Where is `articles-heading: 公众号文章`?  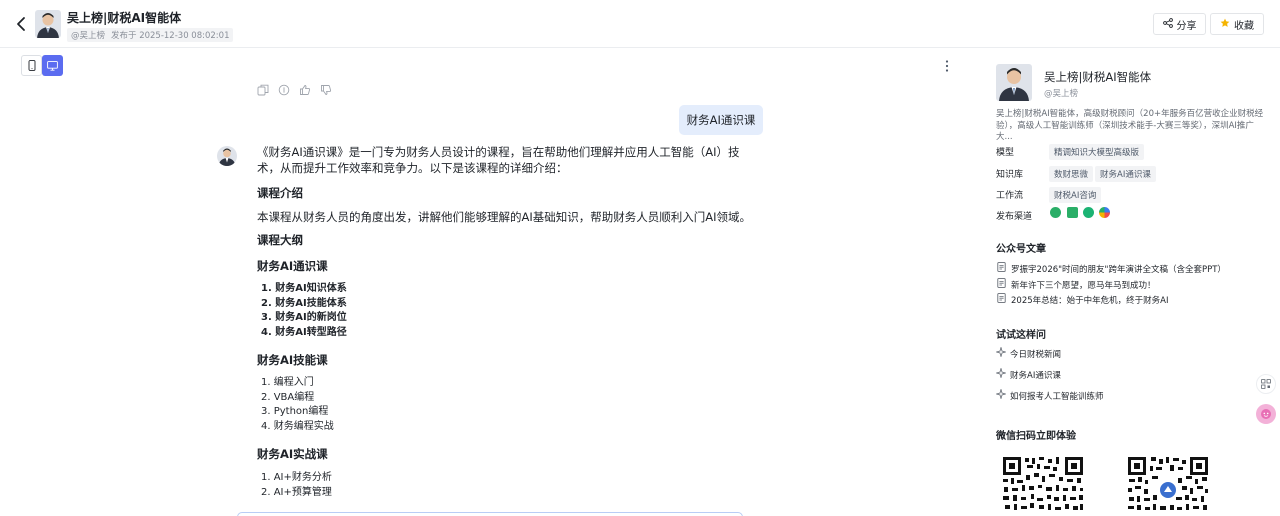
articles-heading: 公众号文章 is located at coordinates (1021, 249).